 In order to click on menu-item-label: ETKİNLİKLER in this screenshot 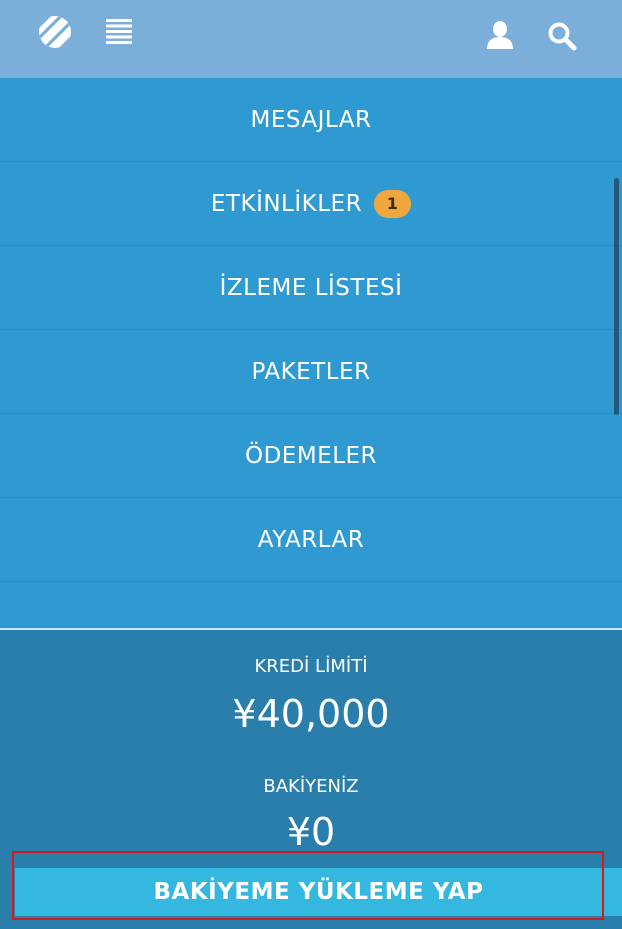, I will do `click(286, 203)`.